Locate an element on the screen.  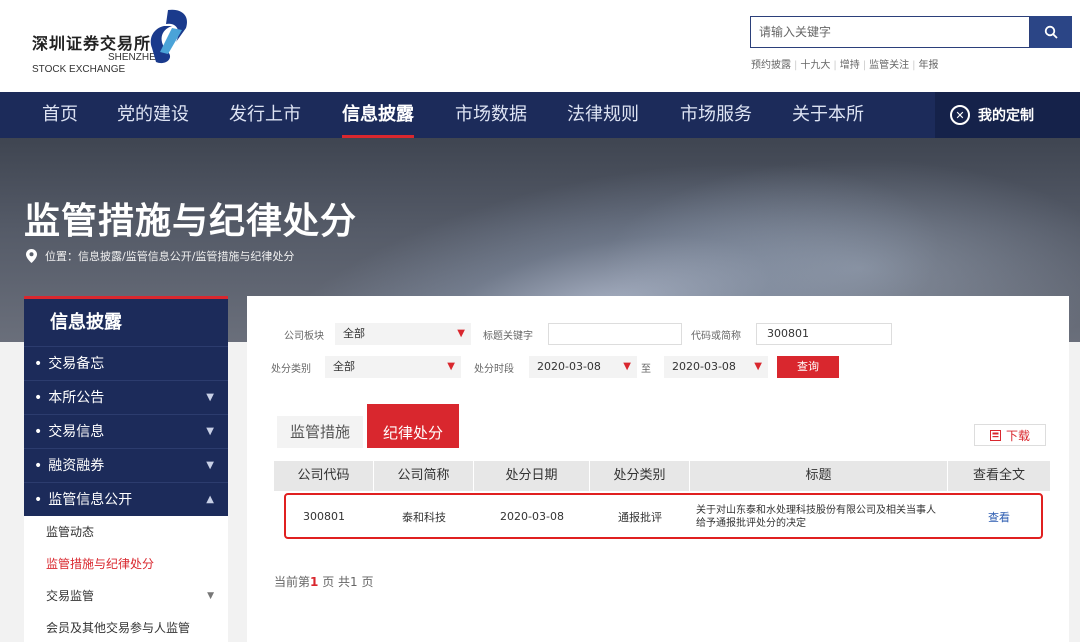
search-icon is located at coordinates (1051, 32).